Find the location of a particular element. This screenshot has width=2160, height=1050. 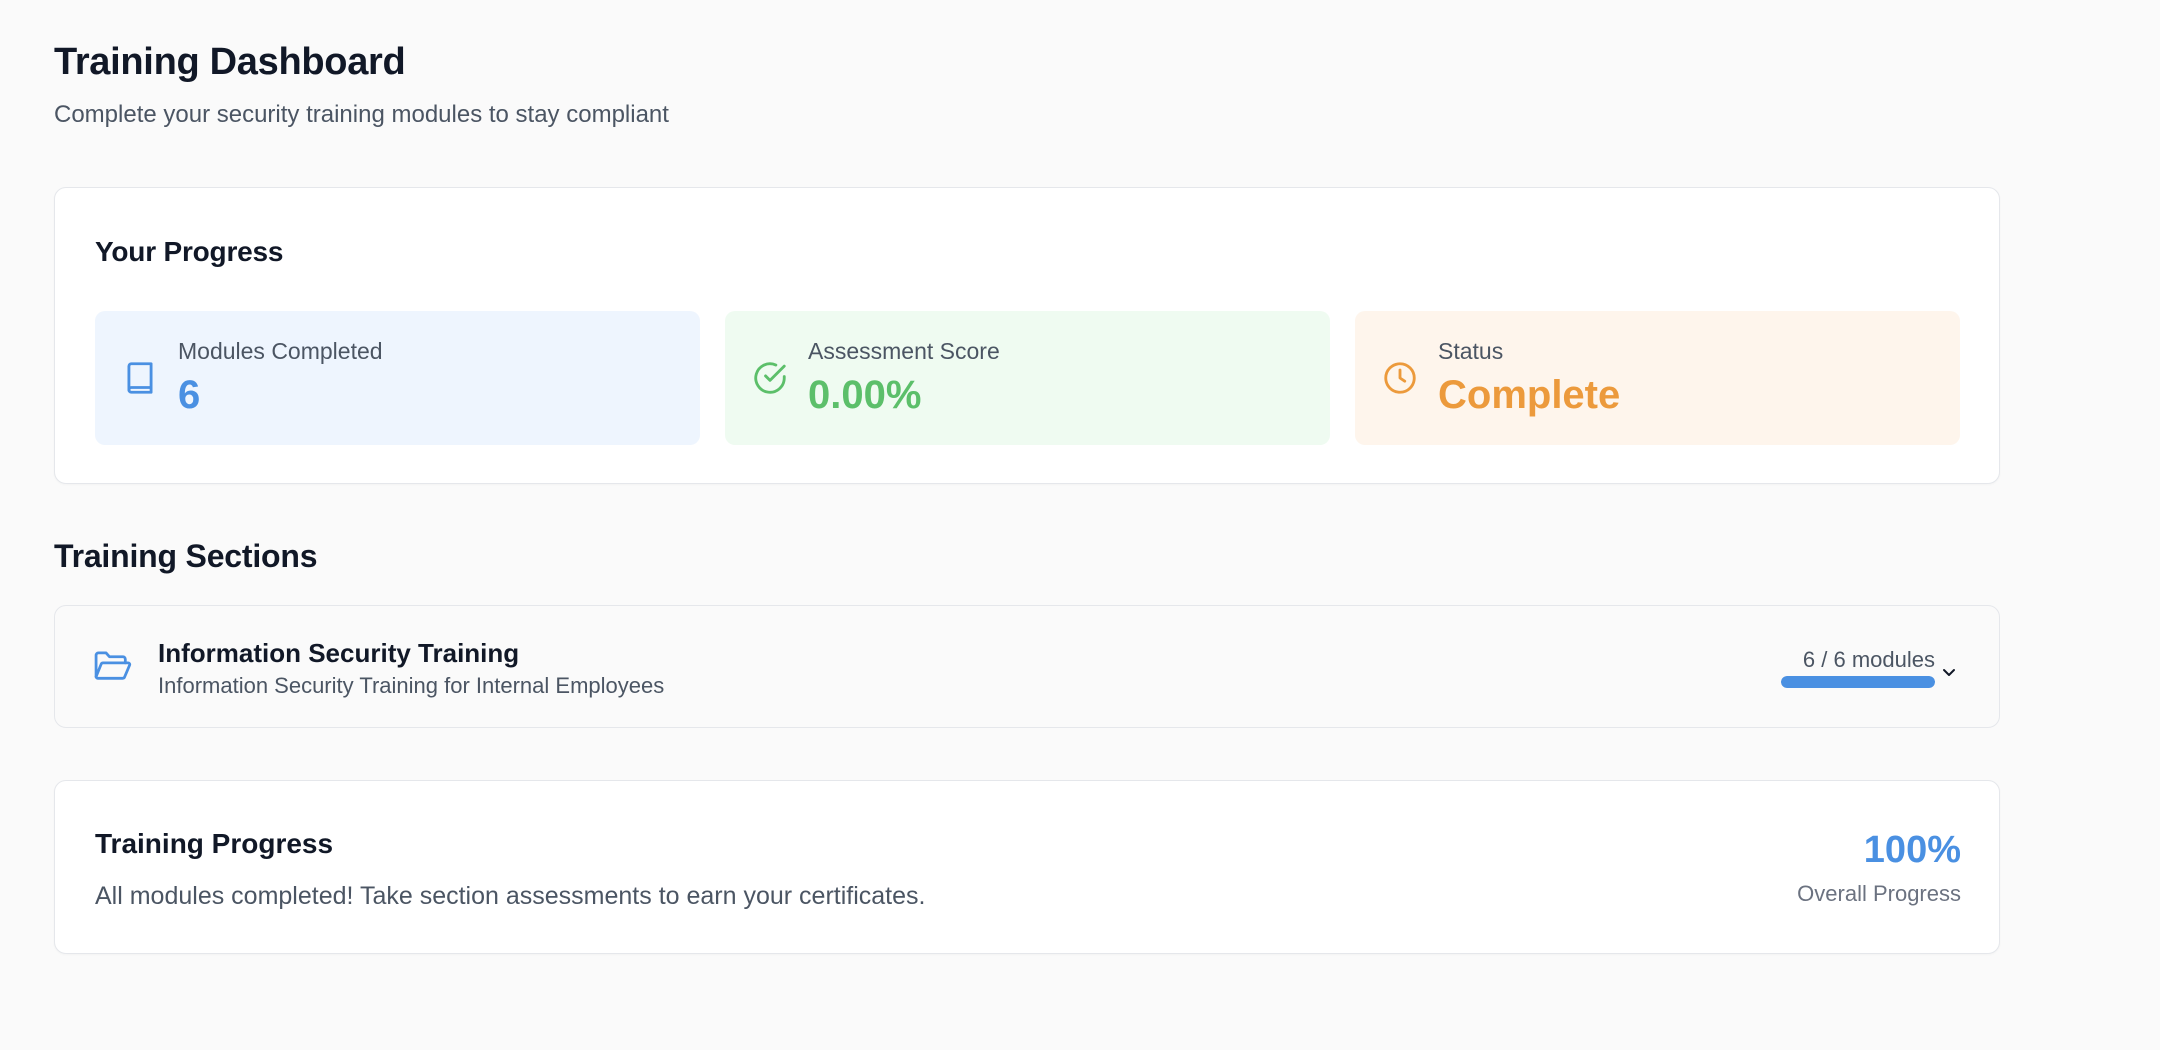

check-circle-icon is located at coordinates (770, 378).